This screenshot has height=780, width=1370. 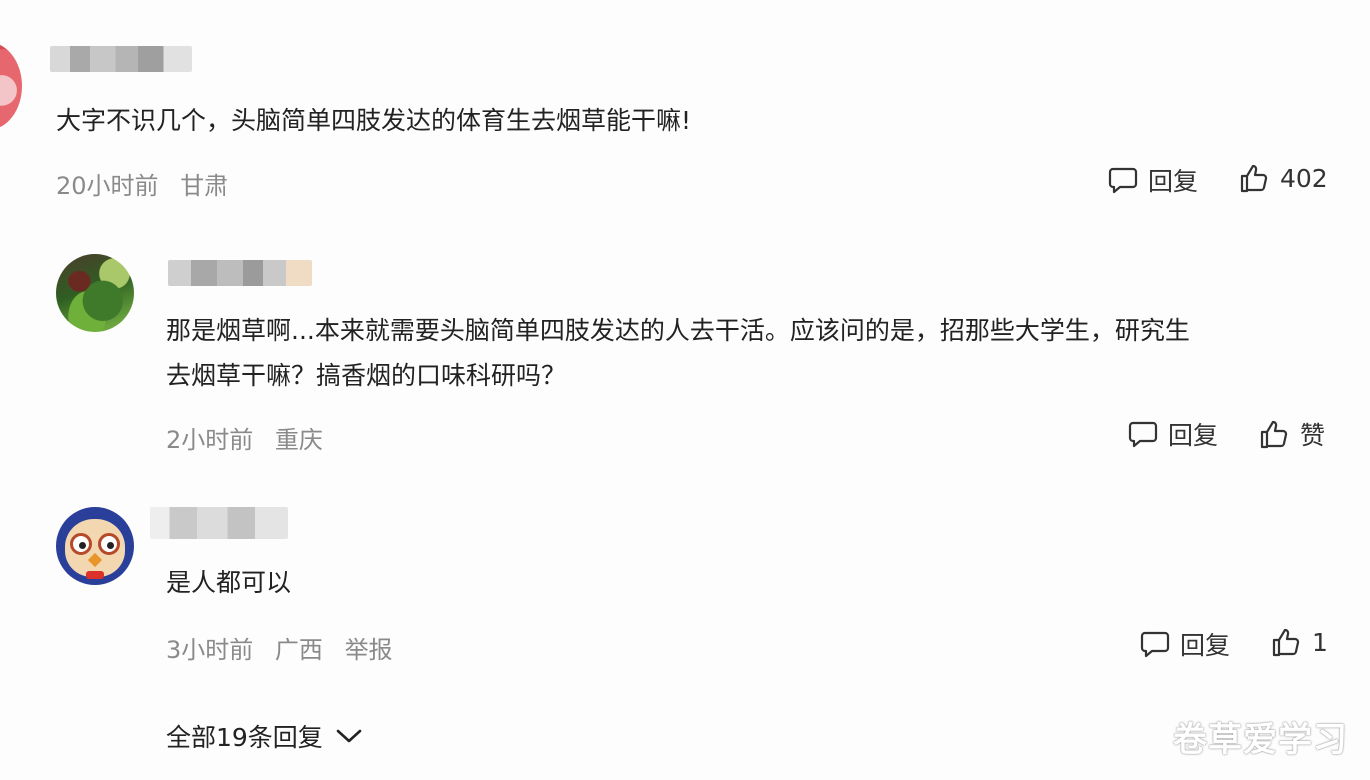 What do you see at coordinates (107, 186) in the screenshot?
I see `comment-time: 20小时前` at bounding box center [107, 186].